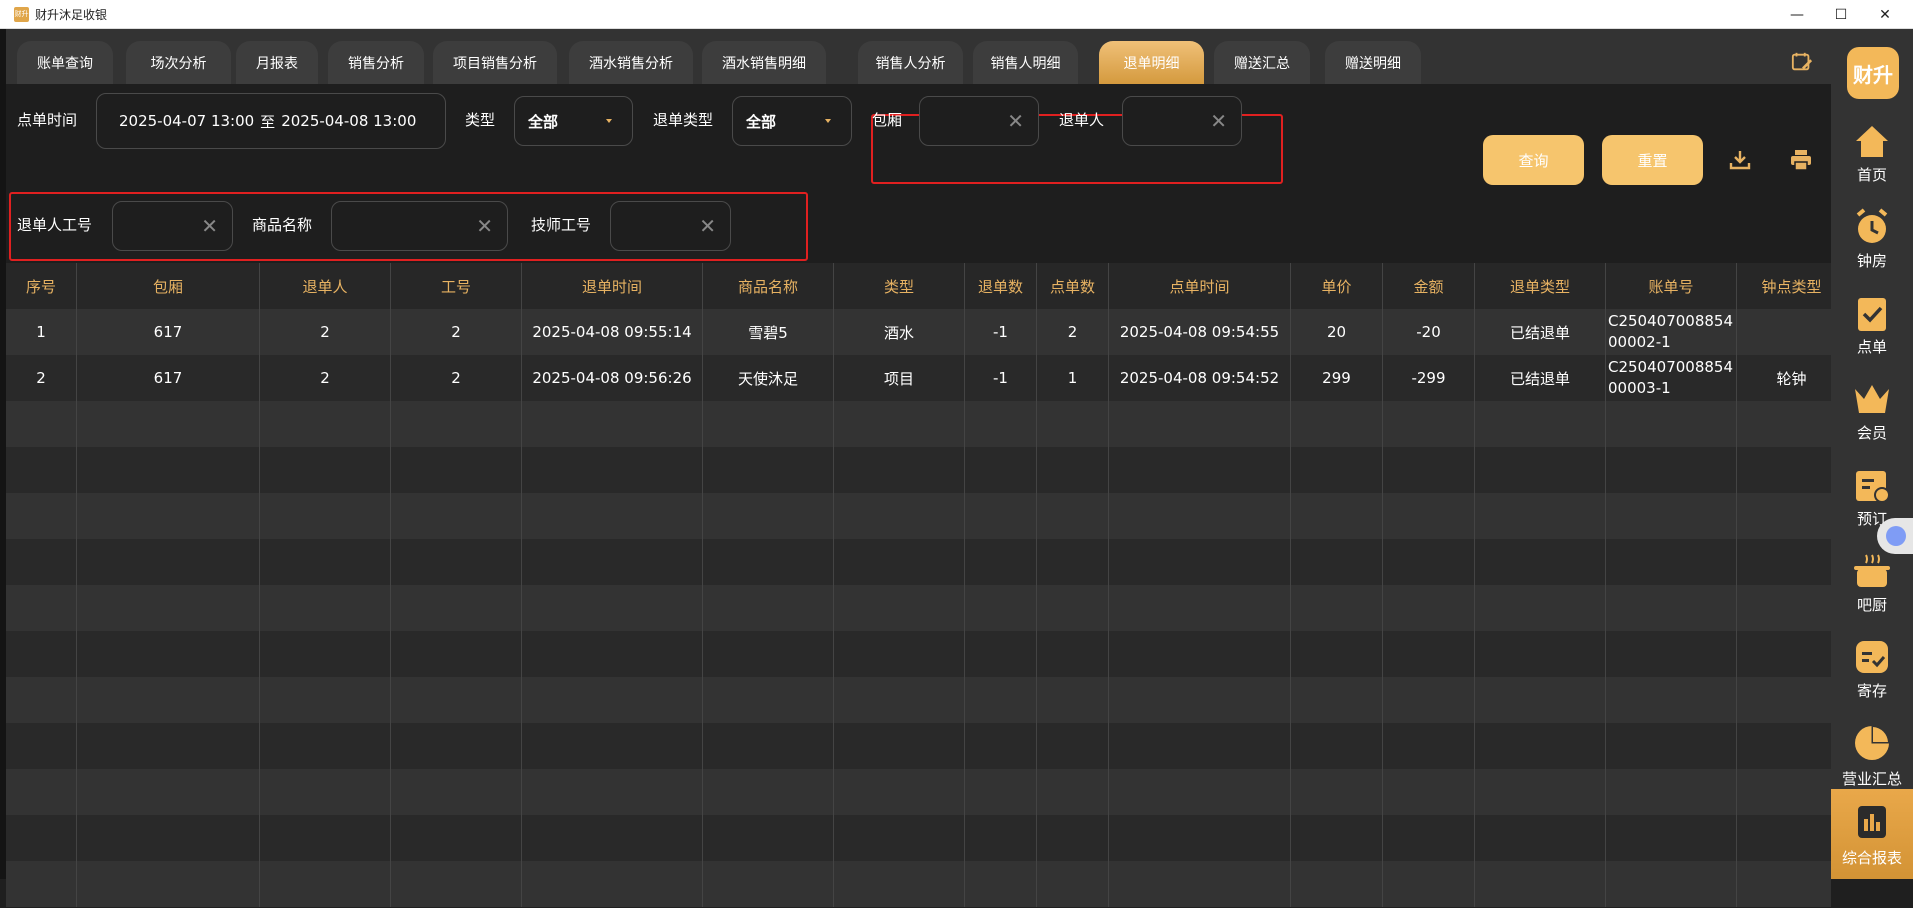 This screenshot has width=1913, height=908. I want to click on tab-bill-query: 账单查询, so click(65, 62).